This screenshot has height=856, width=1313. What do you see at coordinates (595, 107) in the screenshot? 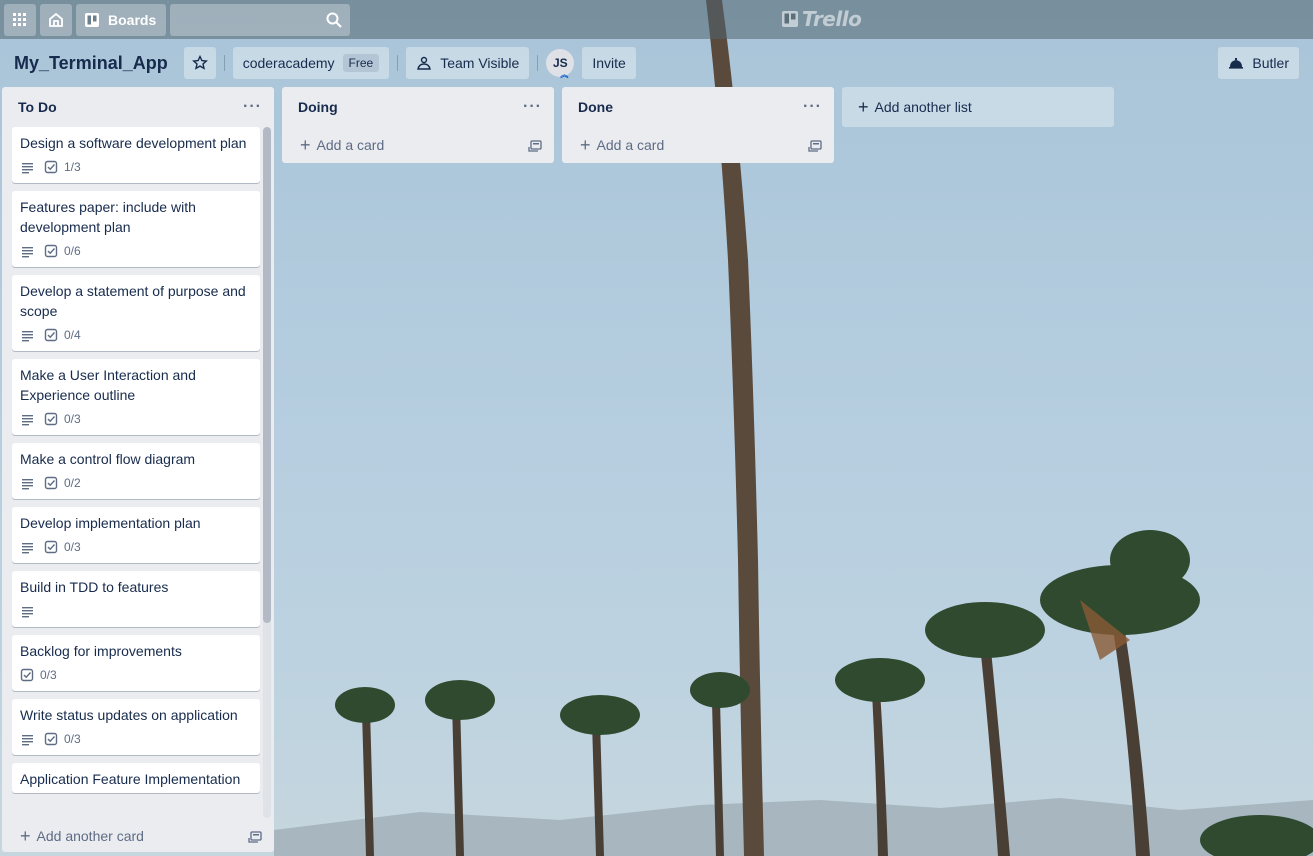
I see `list-title: Done` at bounding box center [595, 107].